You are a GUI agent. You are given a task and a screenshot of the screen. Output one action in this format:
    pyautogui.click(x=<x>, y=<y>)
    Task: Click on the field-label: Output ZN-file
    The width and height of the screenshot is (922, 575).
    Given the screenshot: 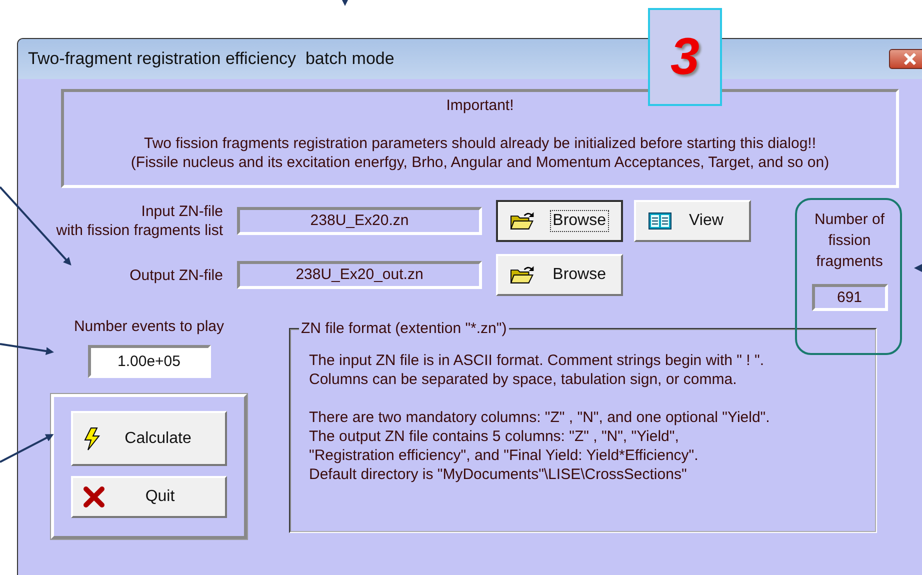 What is the action you would take?
    pyautogui.click(x=175, y=275)
    